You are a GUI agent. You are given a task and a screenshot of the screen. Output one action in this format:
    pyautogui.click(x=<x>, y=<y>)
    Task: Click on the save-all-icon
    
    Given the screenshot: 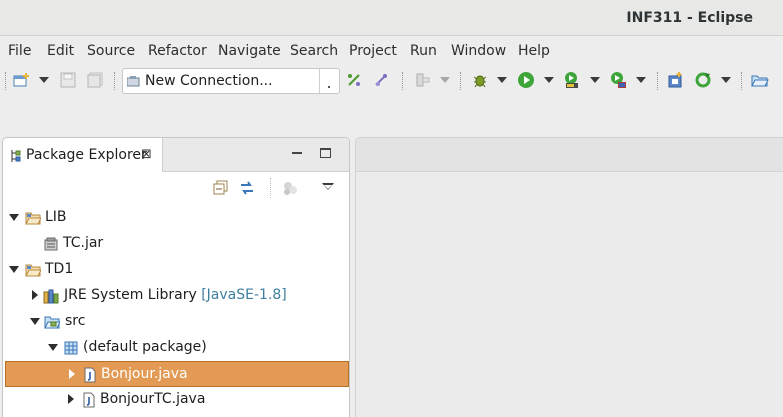 What is the action you would take?
    pyautogui.click(x=95, y=80)
    